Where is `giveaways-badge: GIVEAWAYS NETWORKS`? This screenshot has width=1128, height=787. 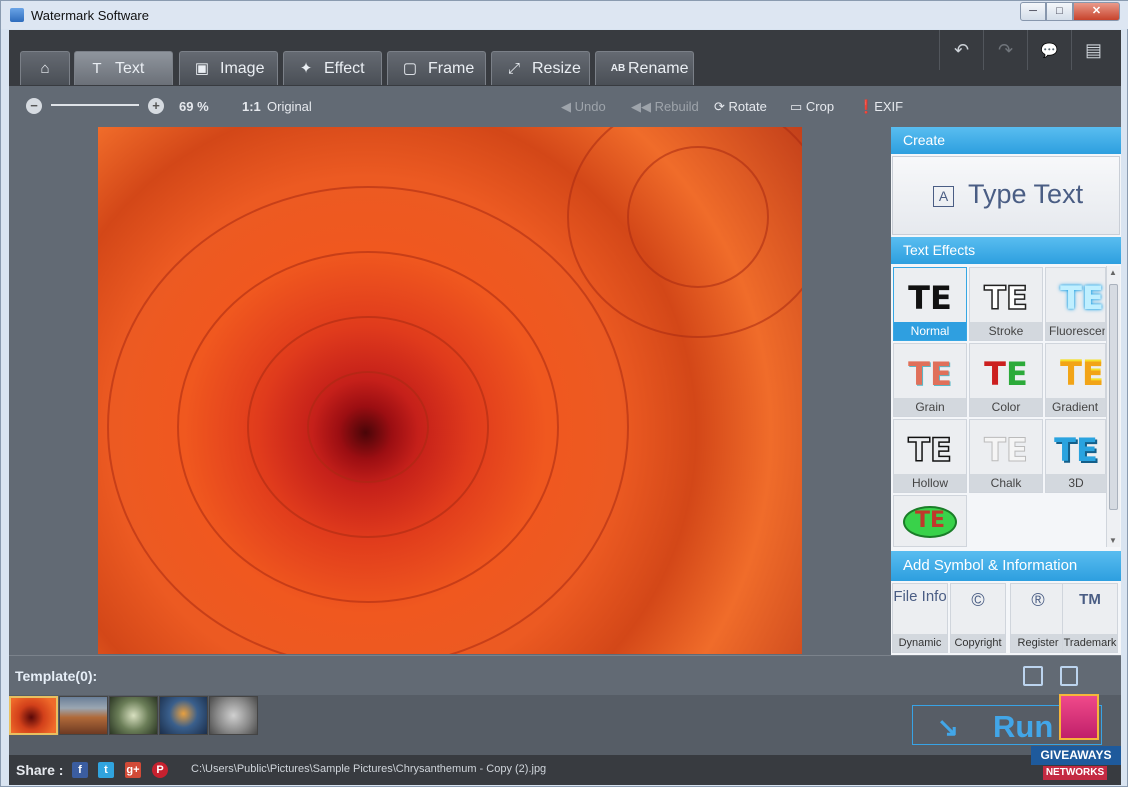
giveaways-badge: GIVEAWAYS NETWORKS is located at coordinates (1076, 738).